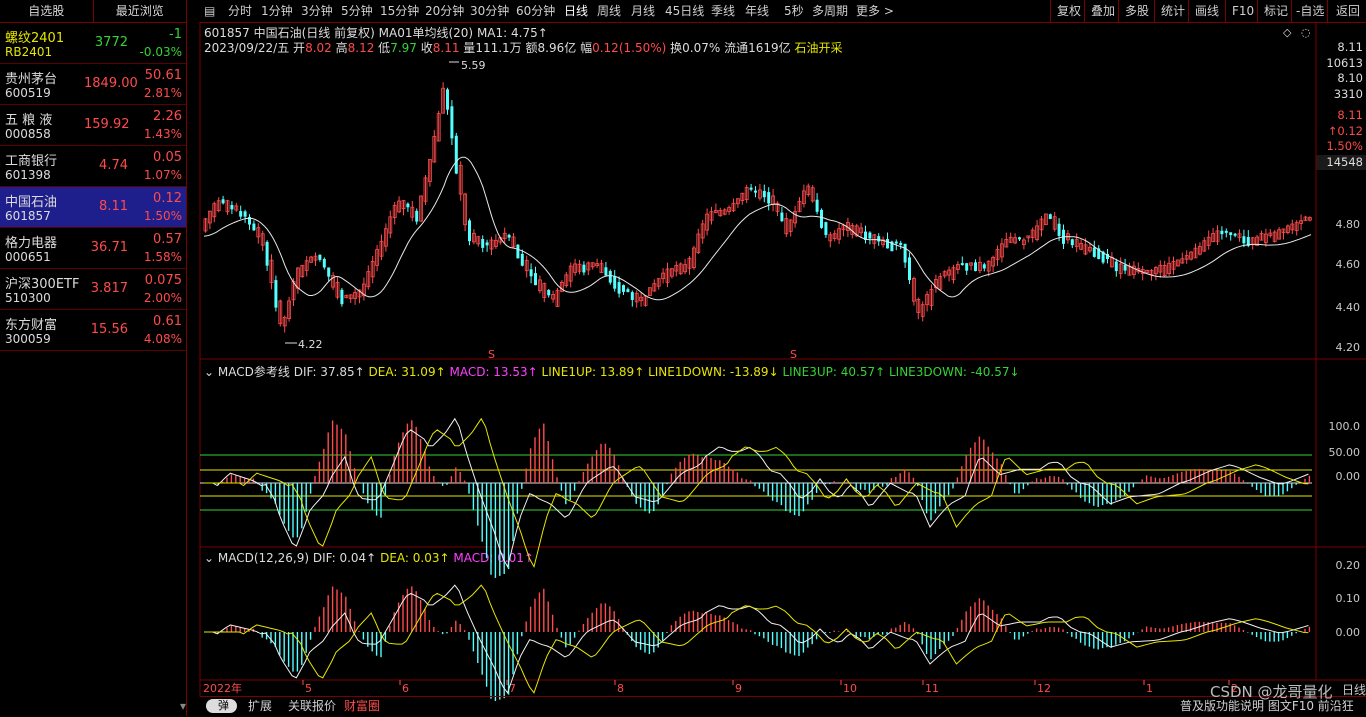 This screenshot has height=717, width=1366. Describe the element at coordinates (1348, 565) in the screenshot. I see `macd-tick: 0.20` at that location.